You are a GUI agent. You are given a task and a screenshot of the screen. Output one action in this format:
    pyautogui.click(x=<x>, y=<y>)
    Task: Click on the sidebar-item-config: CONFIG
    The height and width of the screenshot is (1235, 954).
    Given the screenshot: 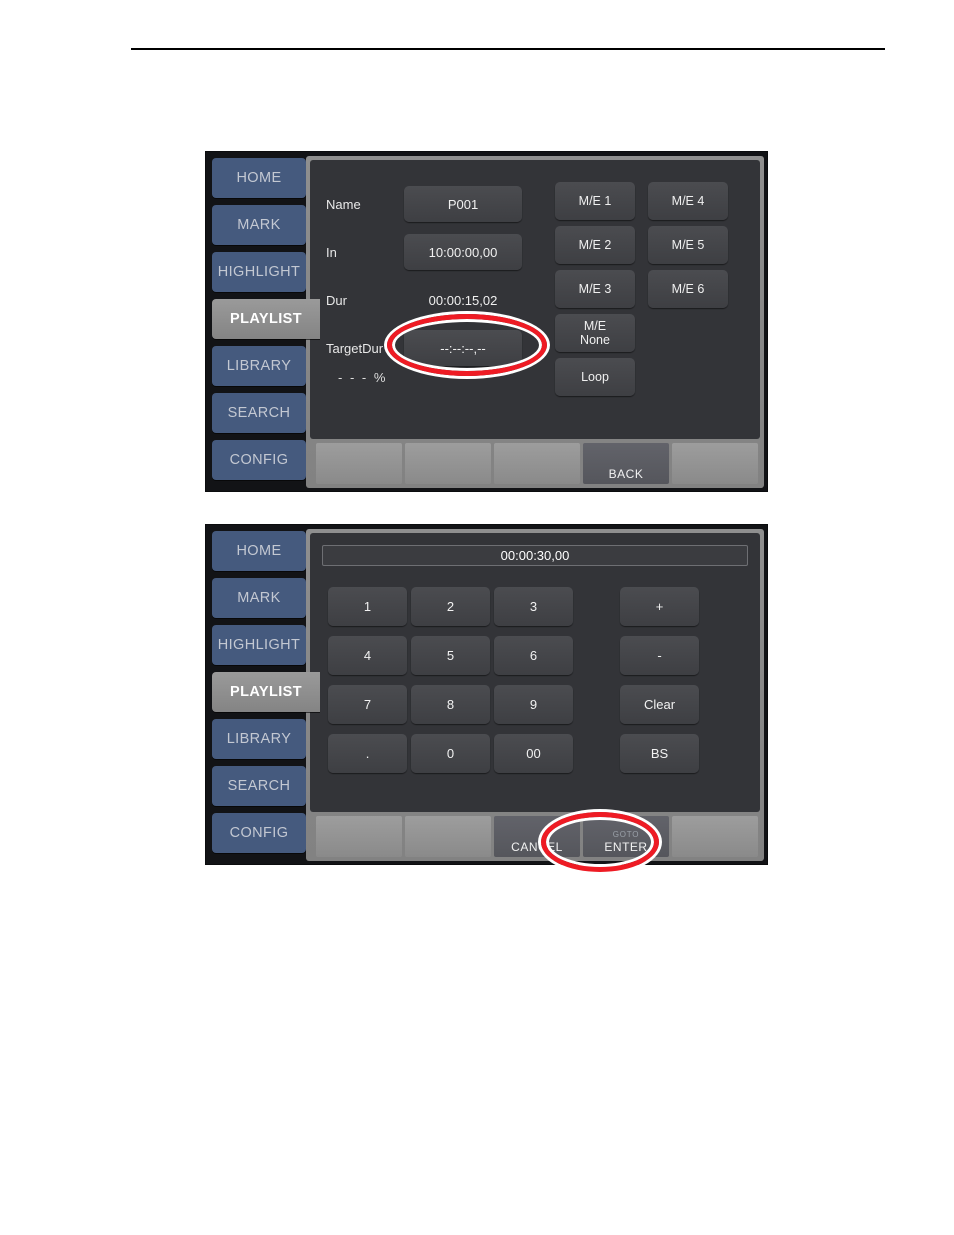 What is the action you would take?
    pyautogui.click(x=259, y=460)
    